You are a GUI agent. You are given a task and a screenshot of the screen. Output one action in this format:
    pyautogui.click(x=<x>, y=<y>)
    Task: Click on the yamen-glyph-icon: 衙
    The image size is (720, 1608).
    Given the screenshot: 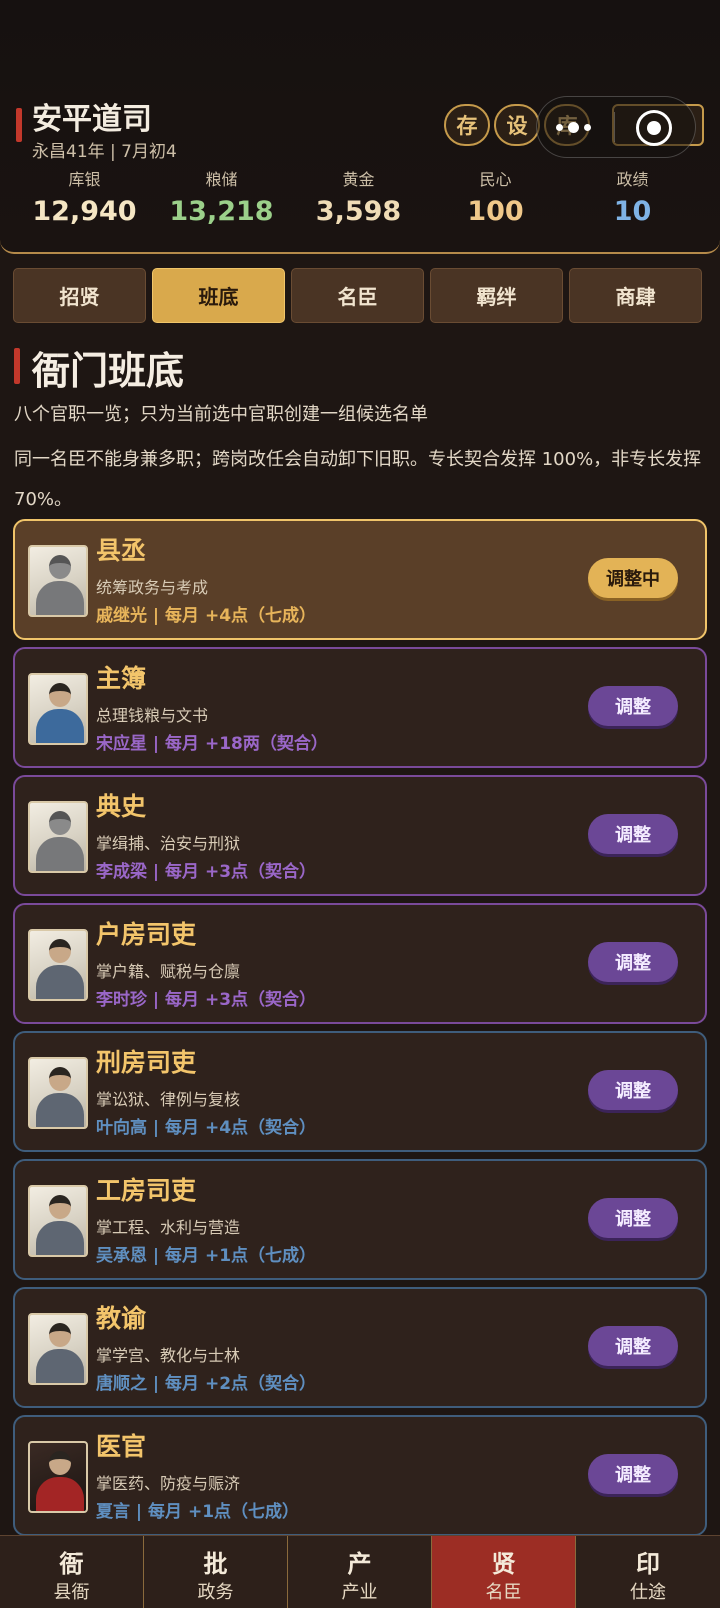 What is the action you would take?
    pyautogui.click(x=71, y=1564)
    